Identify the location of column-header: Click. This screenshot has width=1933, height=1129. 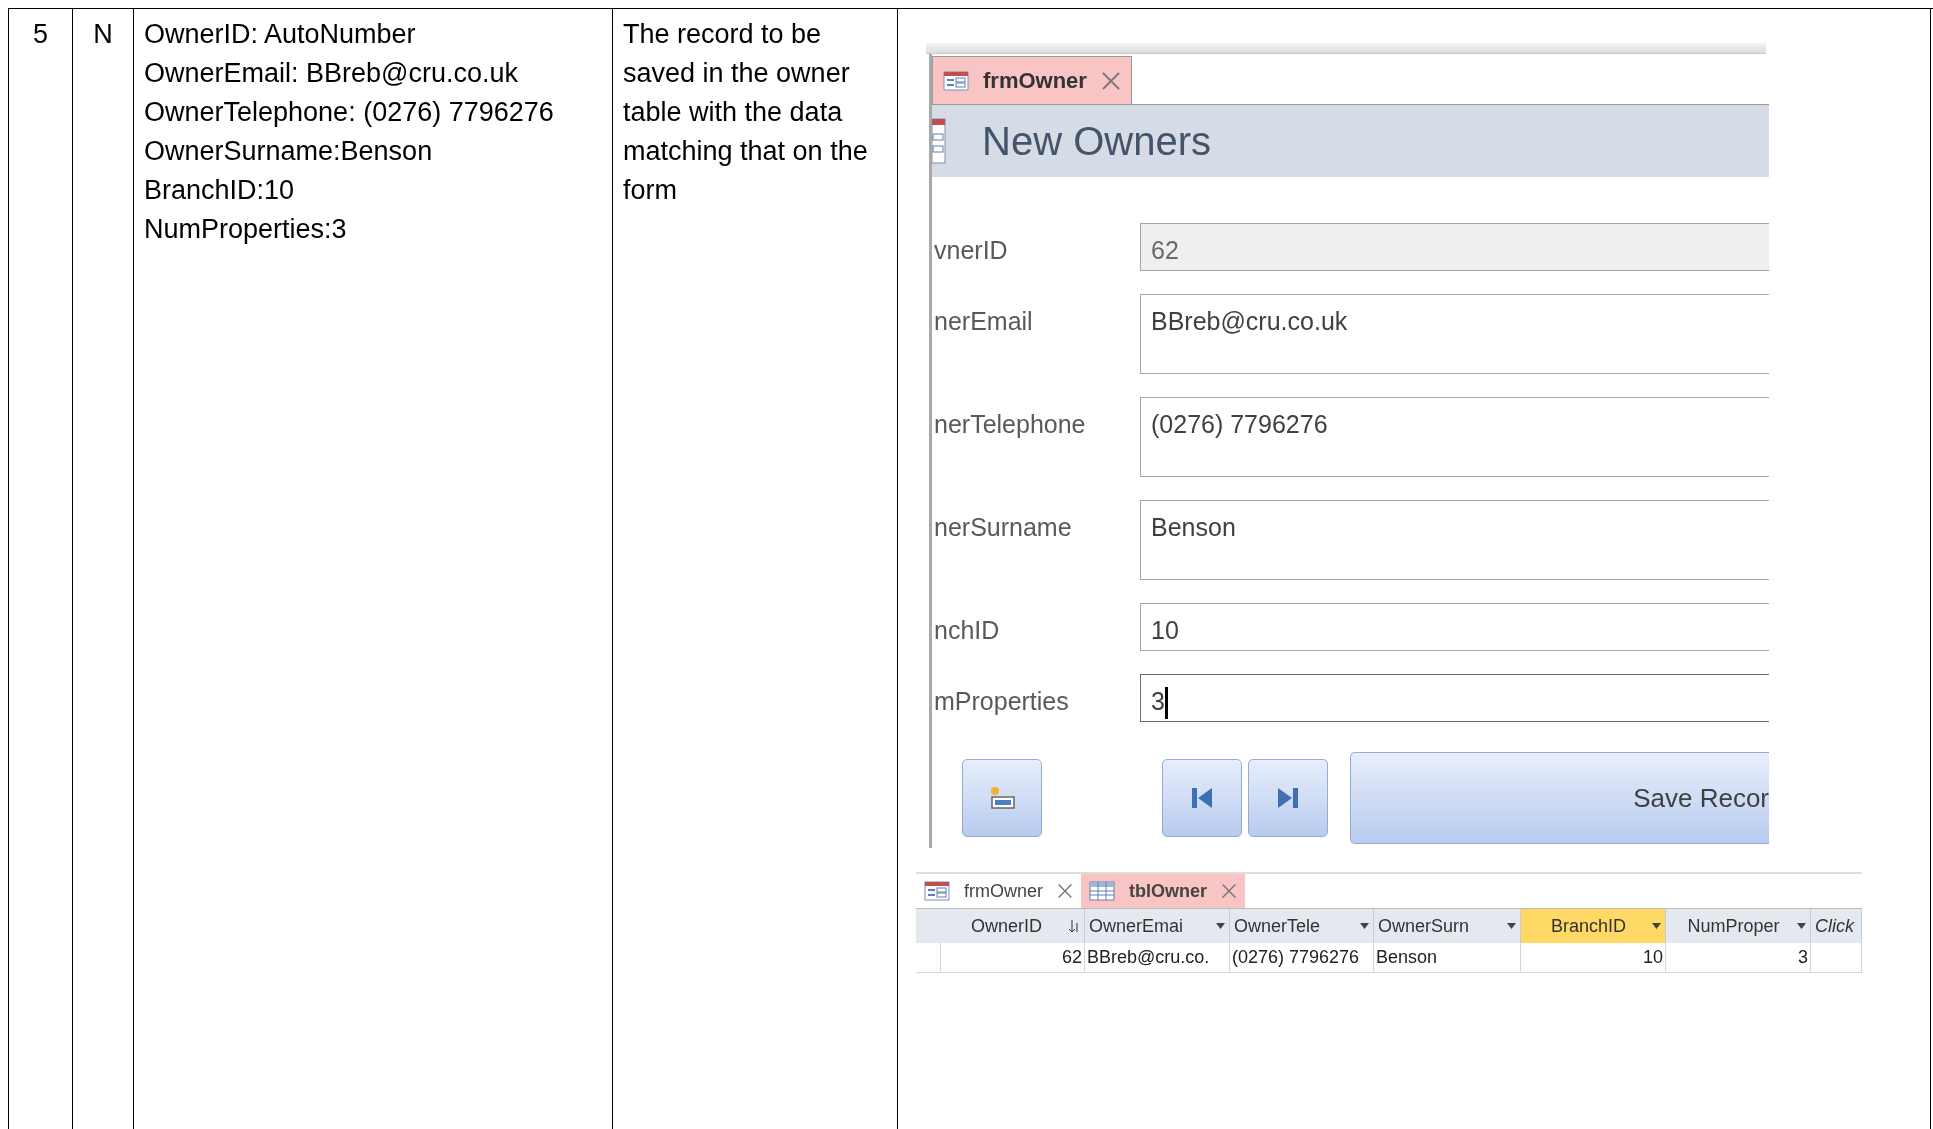
(1836, 926).